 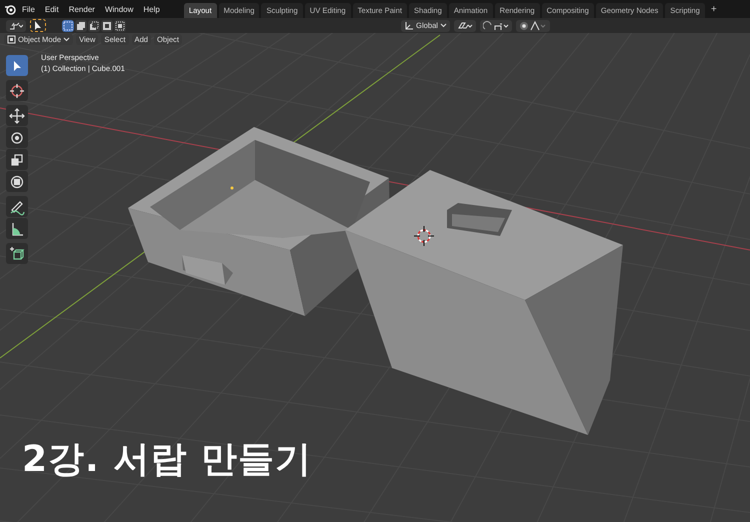 What do you see at coordinates (51, 9) in the screenshot?
I see `menu-item: Edit` at bounding box center [51, 9].